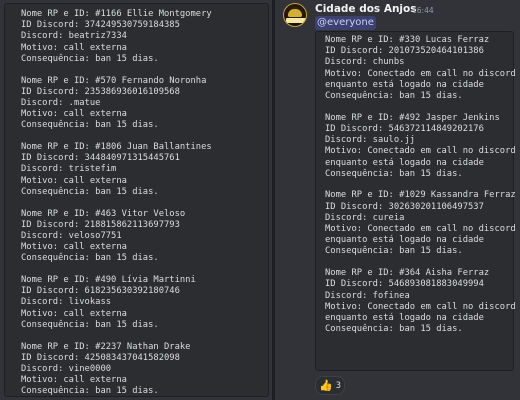 Image resolution: width=520 pixels, height=400 pixels. Describe the element at coordinates (345, 23) in the screenshot. I see `everyone-mention: @everyone` at that location.